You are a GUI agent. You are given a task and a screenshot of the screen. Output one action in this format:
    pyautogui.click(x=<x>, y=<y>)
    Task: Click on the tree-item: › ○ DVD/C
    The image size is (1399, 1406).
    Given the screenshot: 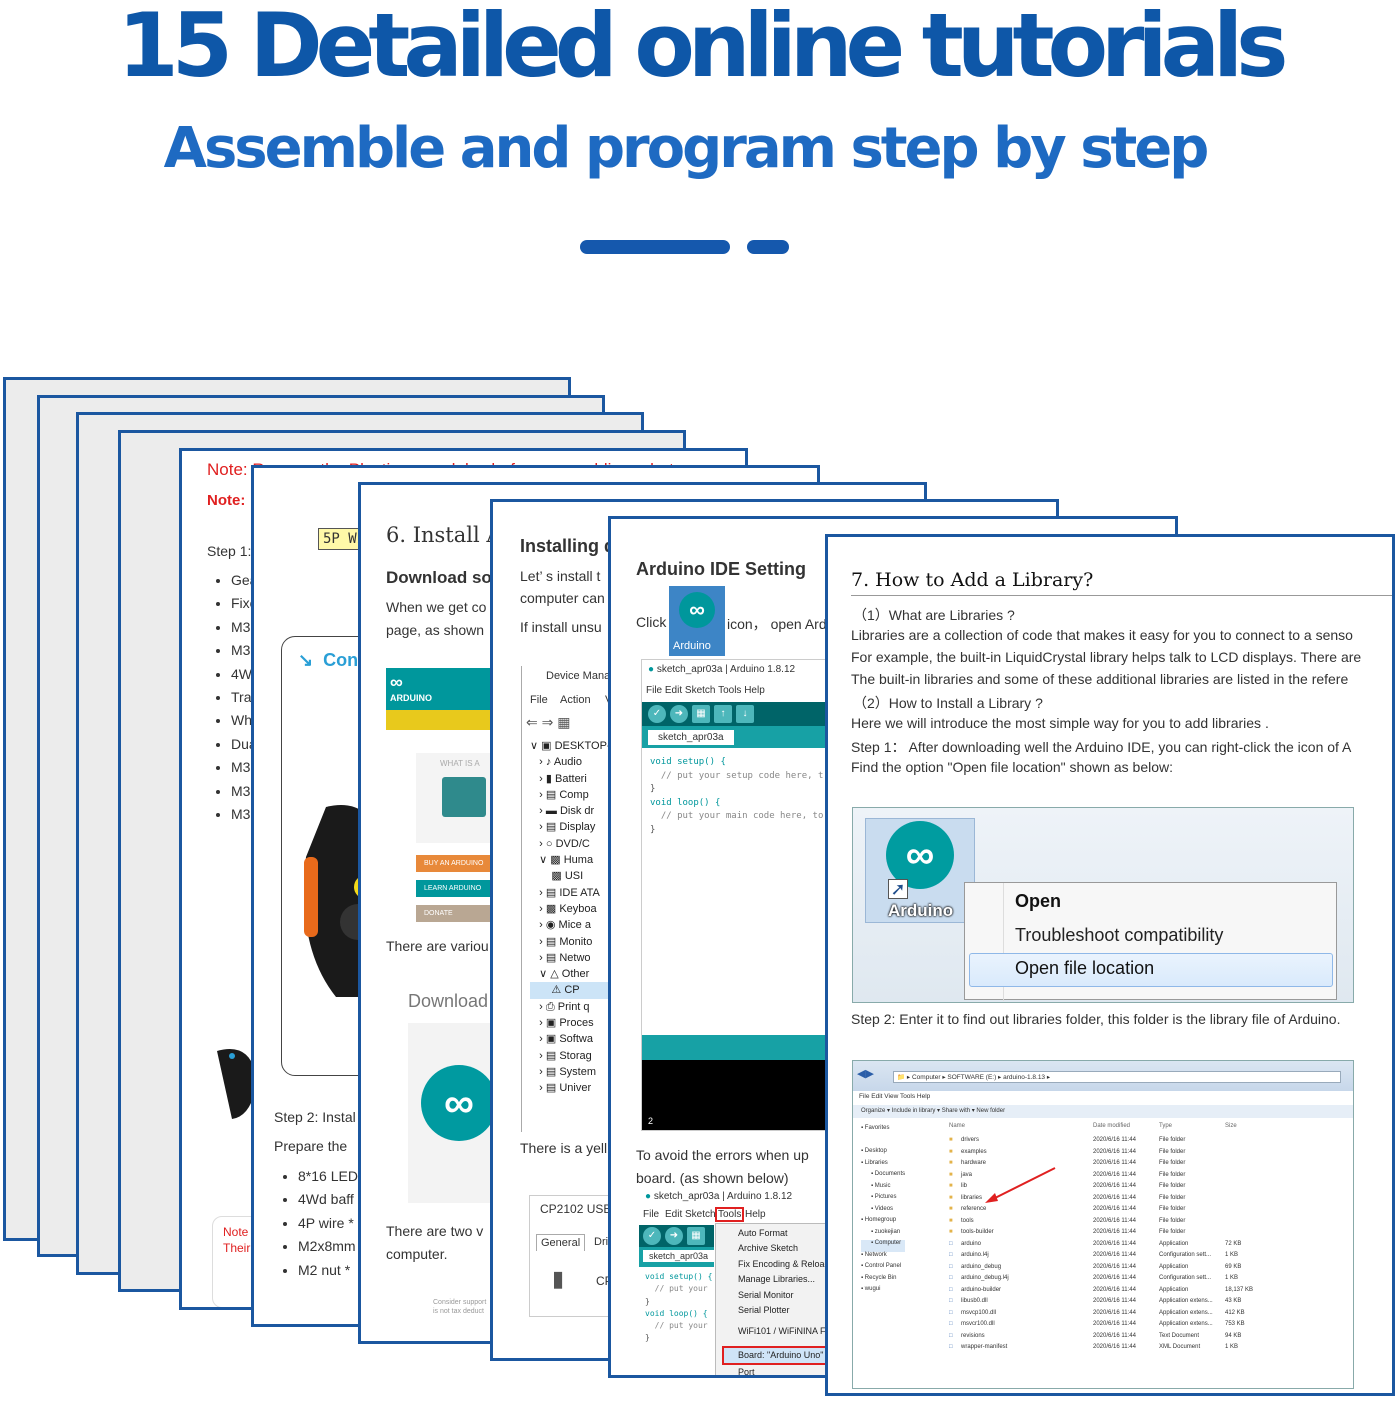 What is the action you would take?
    pyautogui.click(x=570, y=844)
    